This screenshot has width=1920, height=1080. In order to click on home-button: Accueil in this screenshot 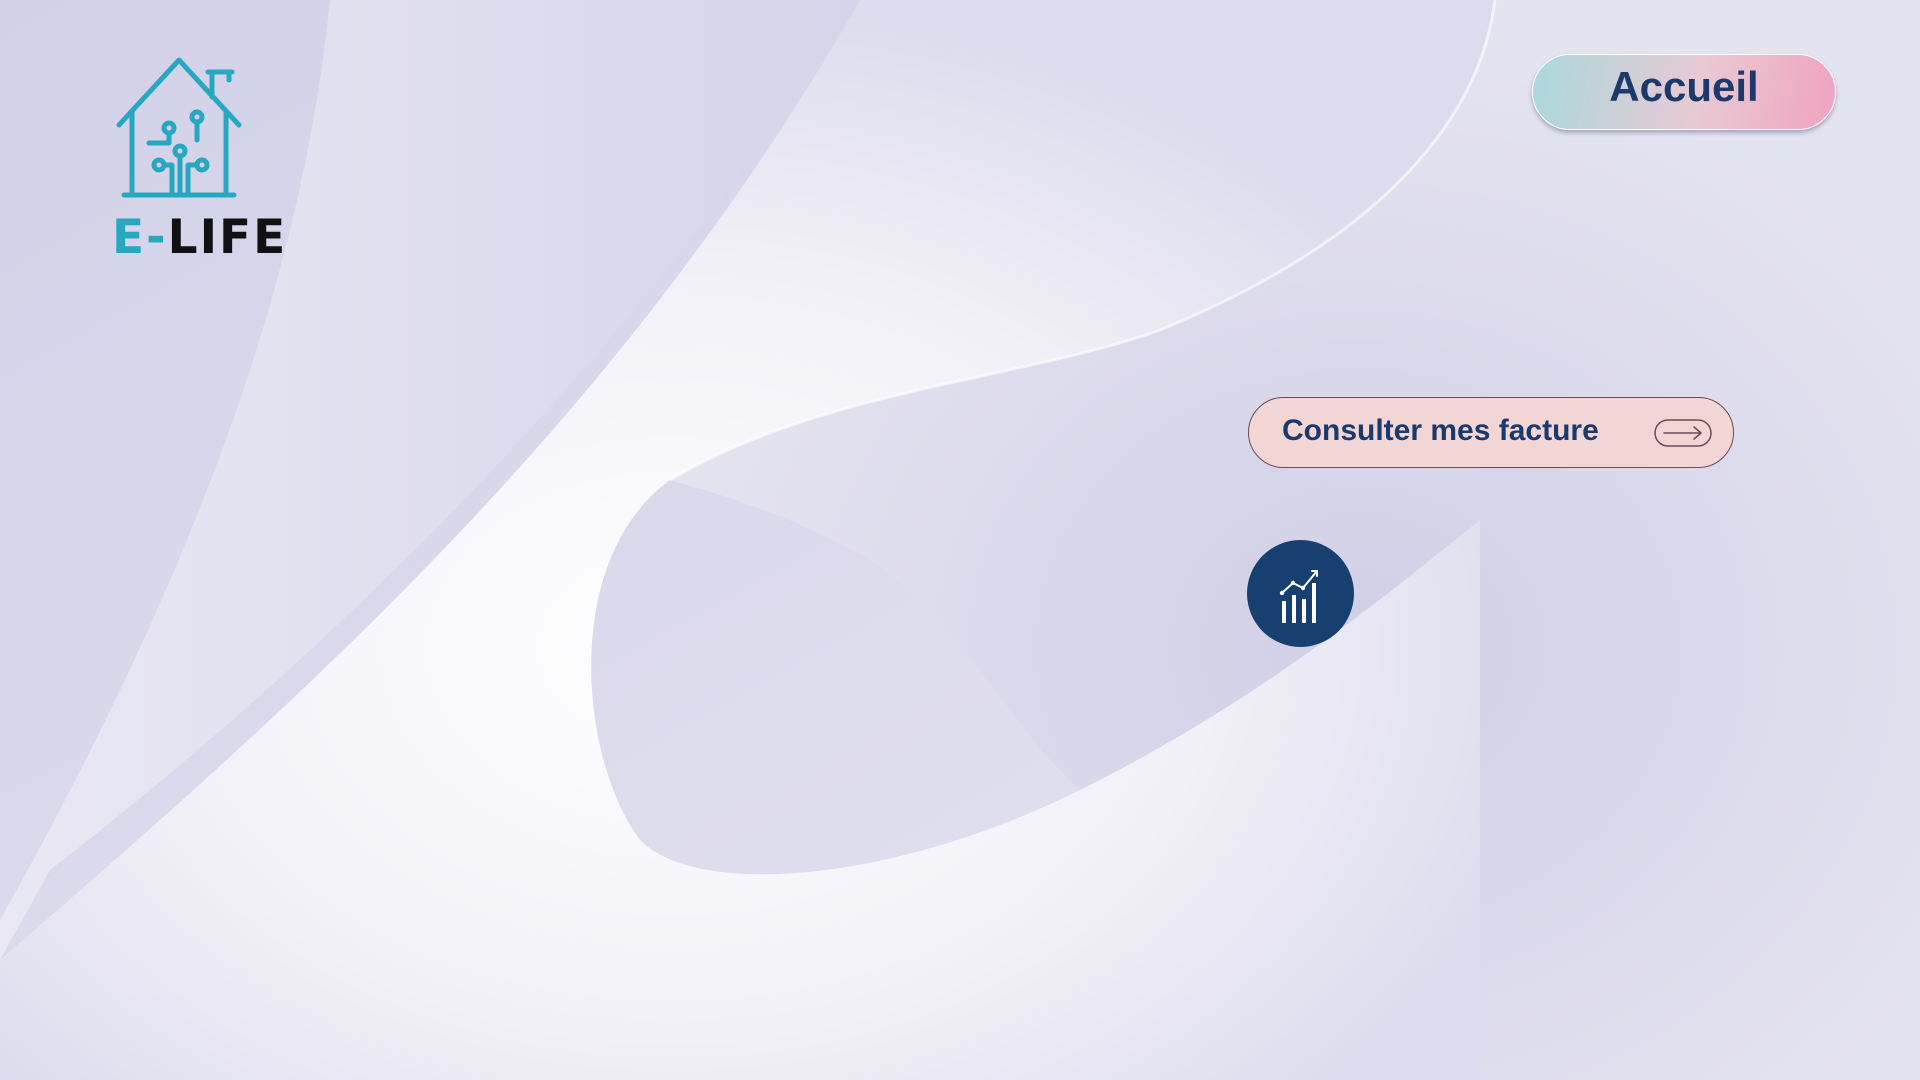, I will do `click(1684, 92)`.